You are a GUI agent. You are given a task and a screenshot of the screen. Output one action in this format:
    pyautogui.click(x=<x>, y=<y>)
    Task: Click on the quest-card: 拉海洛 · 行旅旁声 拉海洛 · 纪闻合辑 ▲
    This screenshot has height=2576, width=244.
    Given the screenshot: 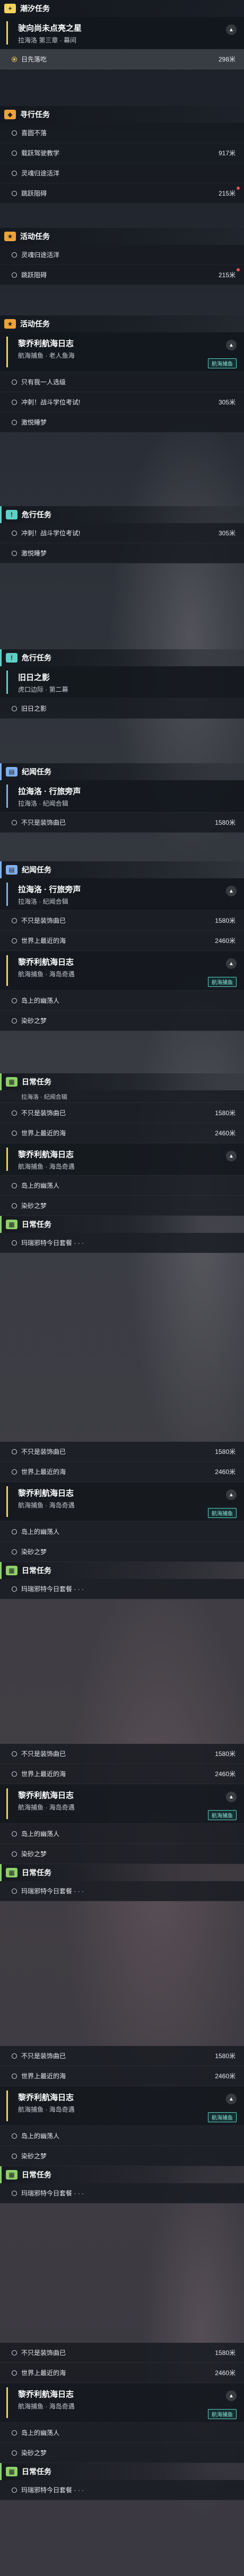 What is the action you would take?
    pyautogui.click(x=122, y=894)
    